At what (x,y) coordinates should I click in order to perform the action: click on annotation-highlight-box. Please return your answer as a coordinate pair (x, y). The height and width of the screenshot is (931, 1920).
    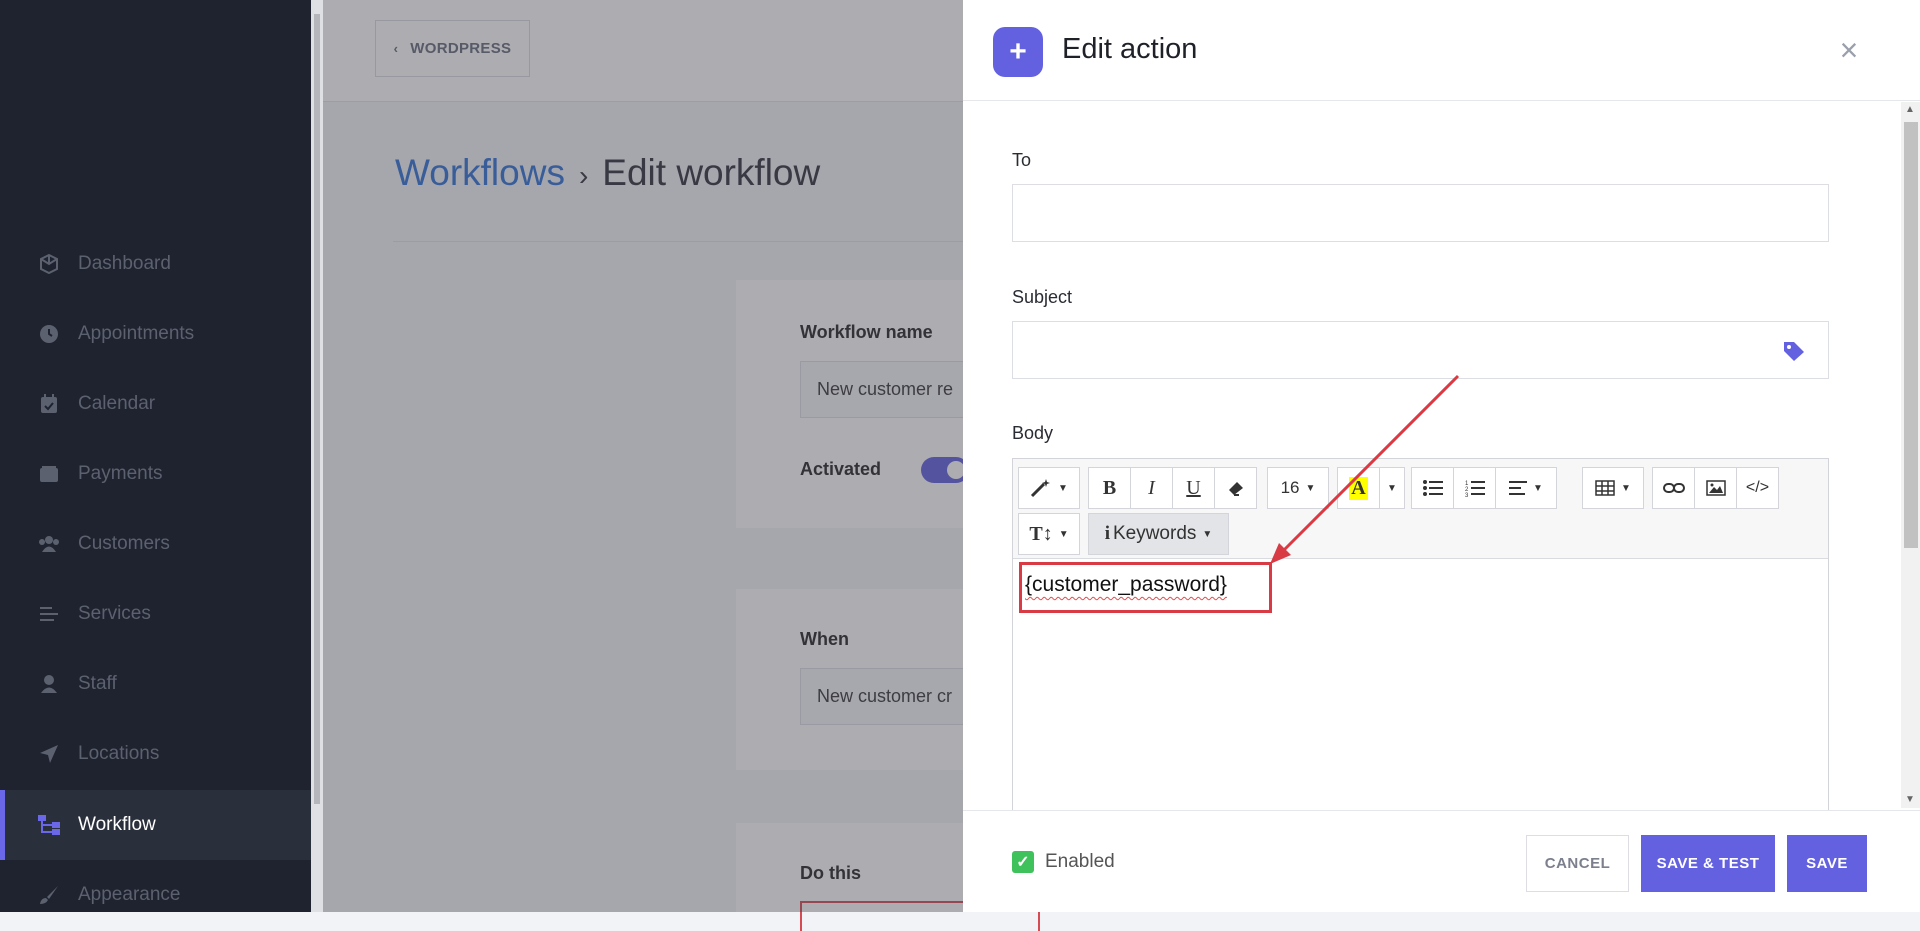
    Looking at the image, I should click on (1145, 587).